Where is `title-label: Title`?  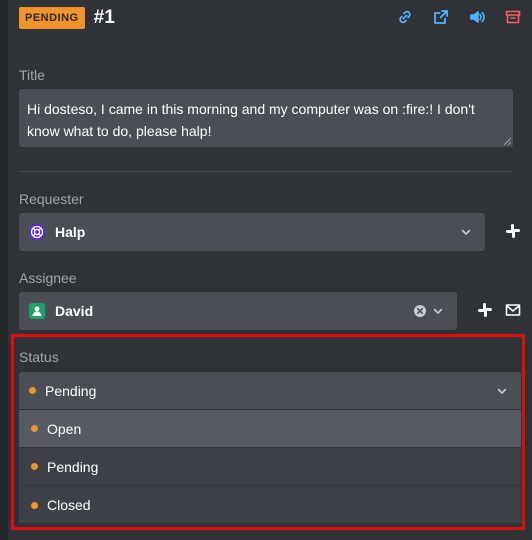 title-label: Title is located at coordinates (32, 75).